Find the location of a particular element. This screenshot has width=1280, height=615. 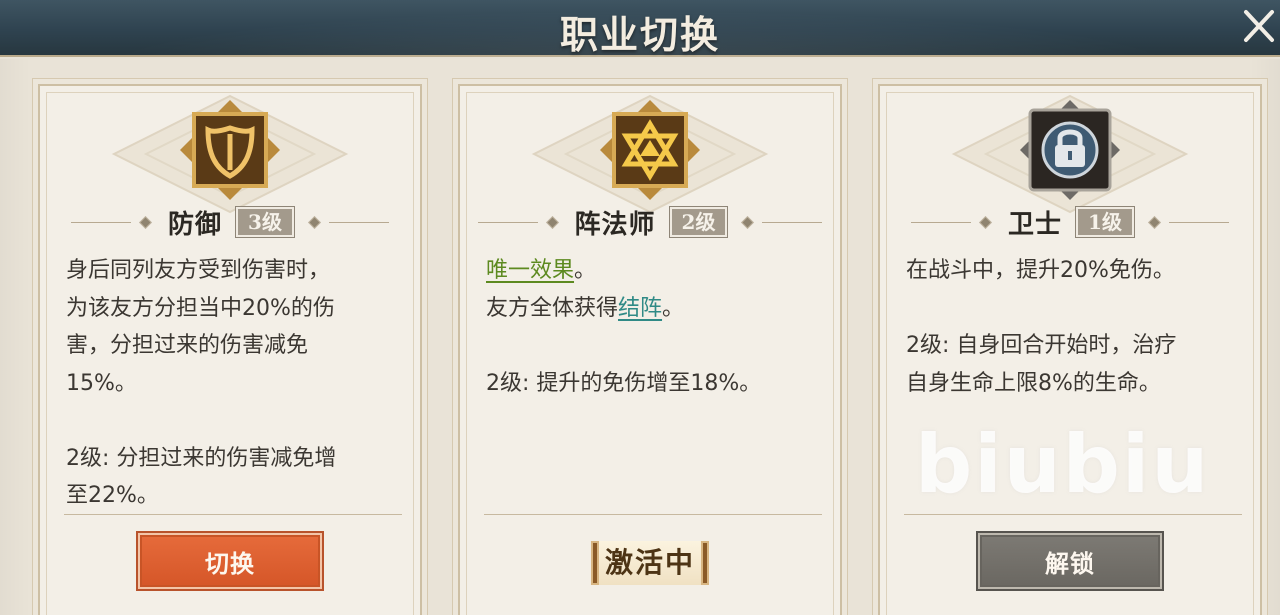

page-title: 职业切换 is located at coordinates (639, 34).